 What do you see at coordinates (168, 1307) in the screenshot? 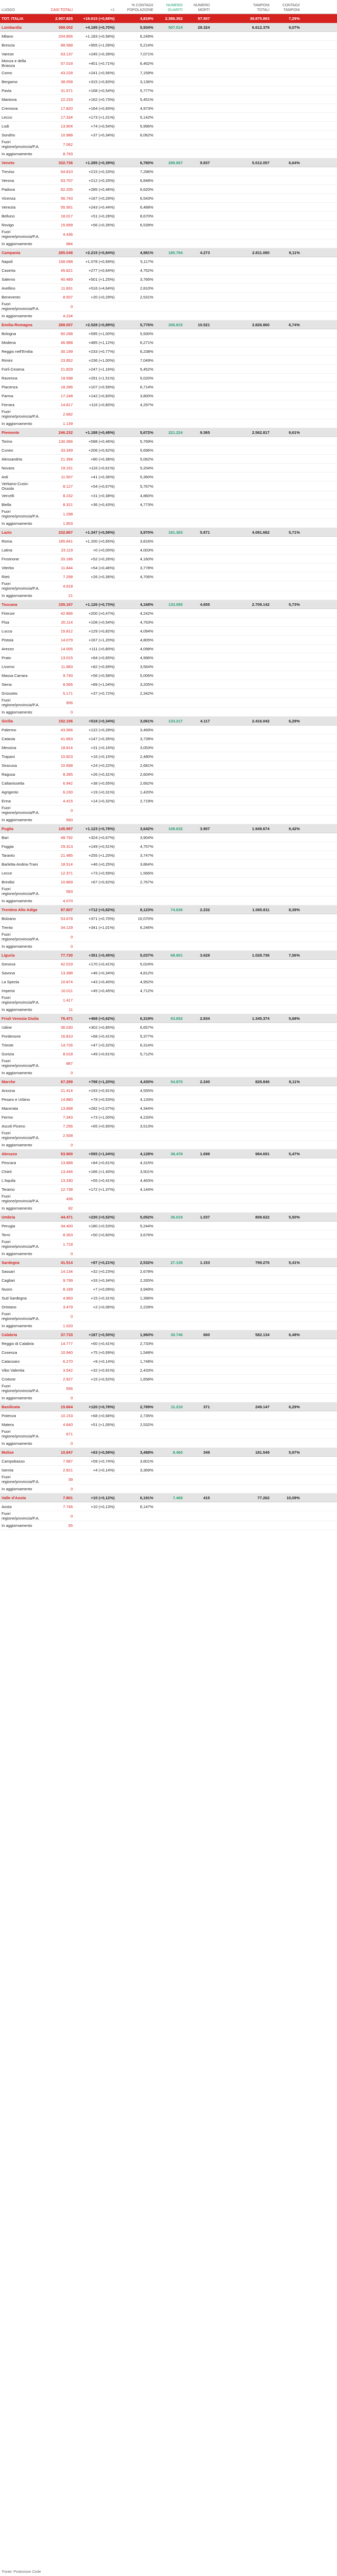
I see `province-row: Oristano 3.479 +2 (+0,06%) 2,228%` at bounding box center [168, 1307].